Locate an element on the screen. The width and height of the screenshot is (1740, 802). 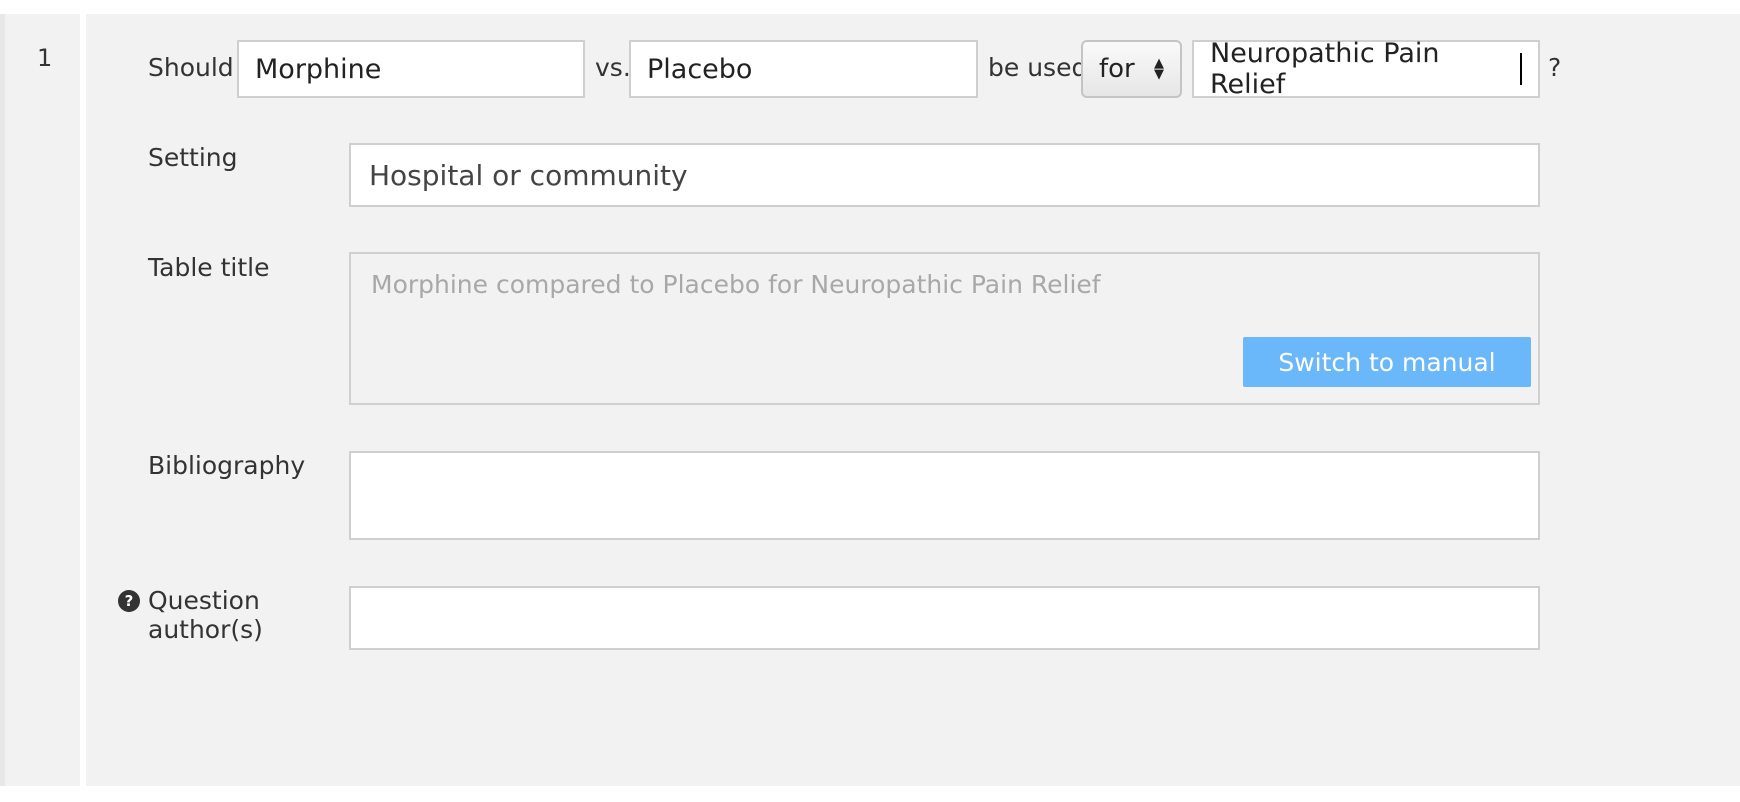
preposition-select: for ▲ ▼ is located at coordinates (1131, 69).